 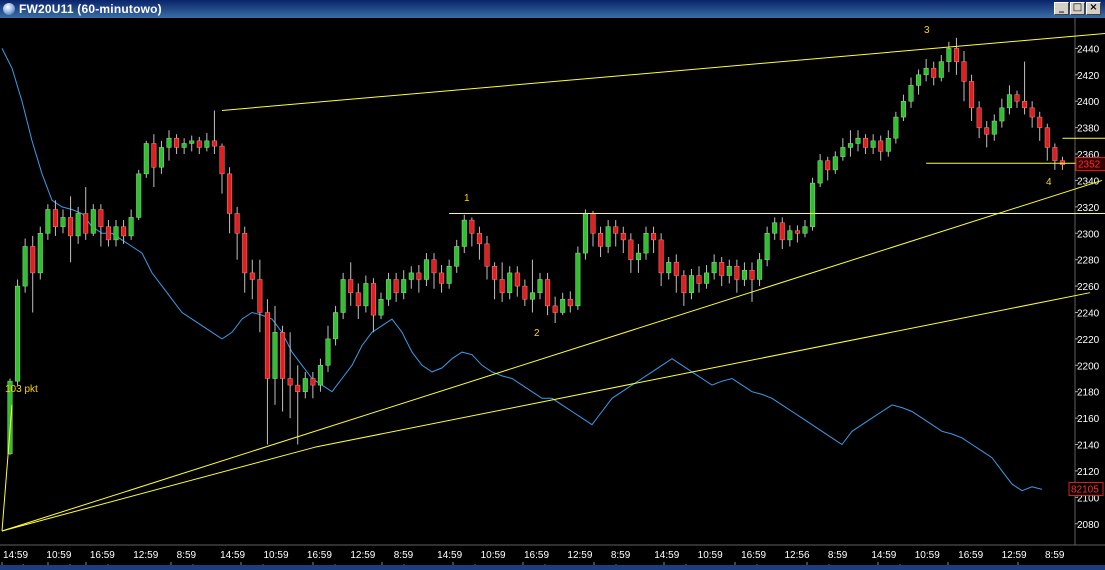 I want to click on wave-label: 1, so click(x=467, y=198).